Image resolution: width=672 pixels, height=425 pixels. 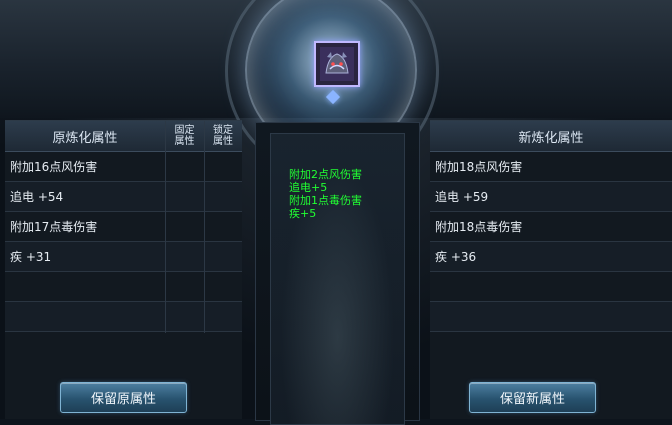 I want to click on lock-attr-header-line1: 锁定, so click(x=223, y=130).